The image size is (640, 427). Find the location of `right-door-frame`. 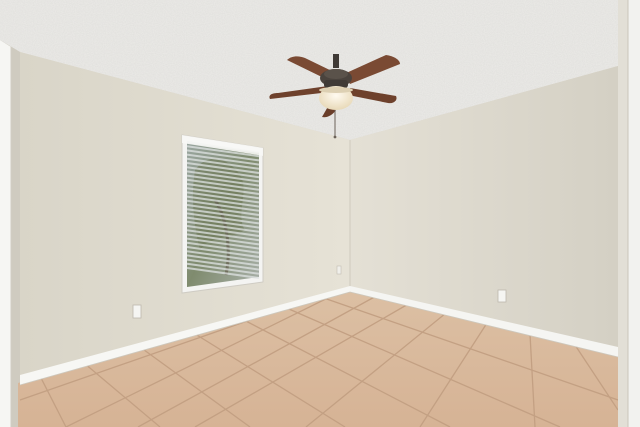

right-door-frame is located at coordinates (629, 213).